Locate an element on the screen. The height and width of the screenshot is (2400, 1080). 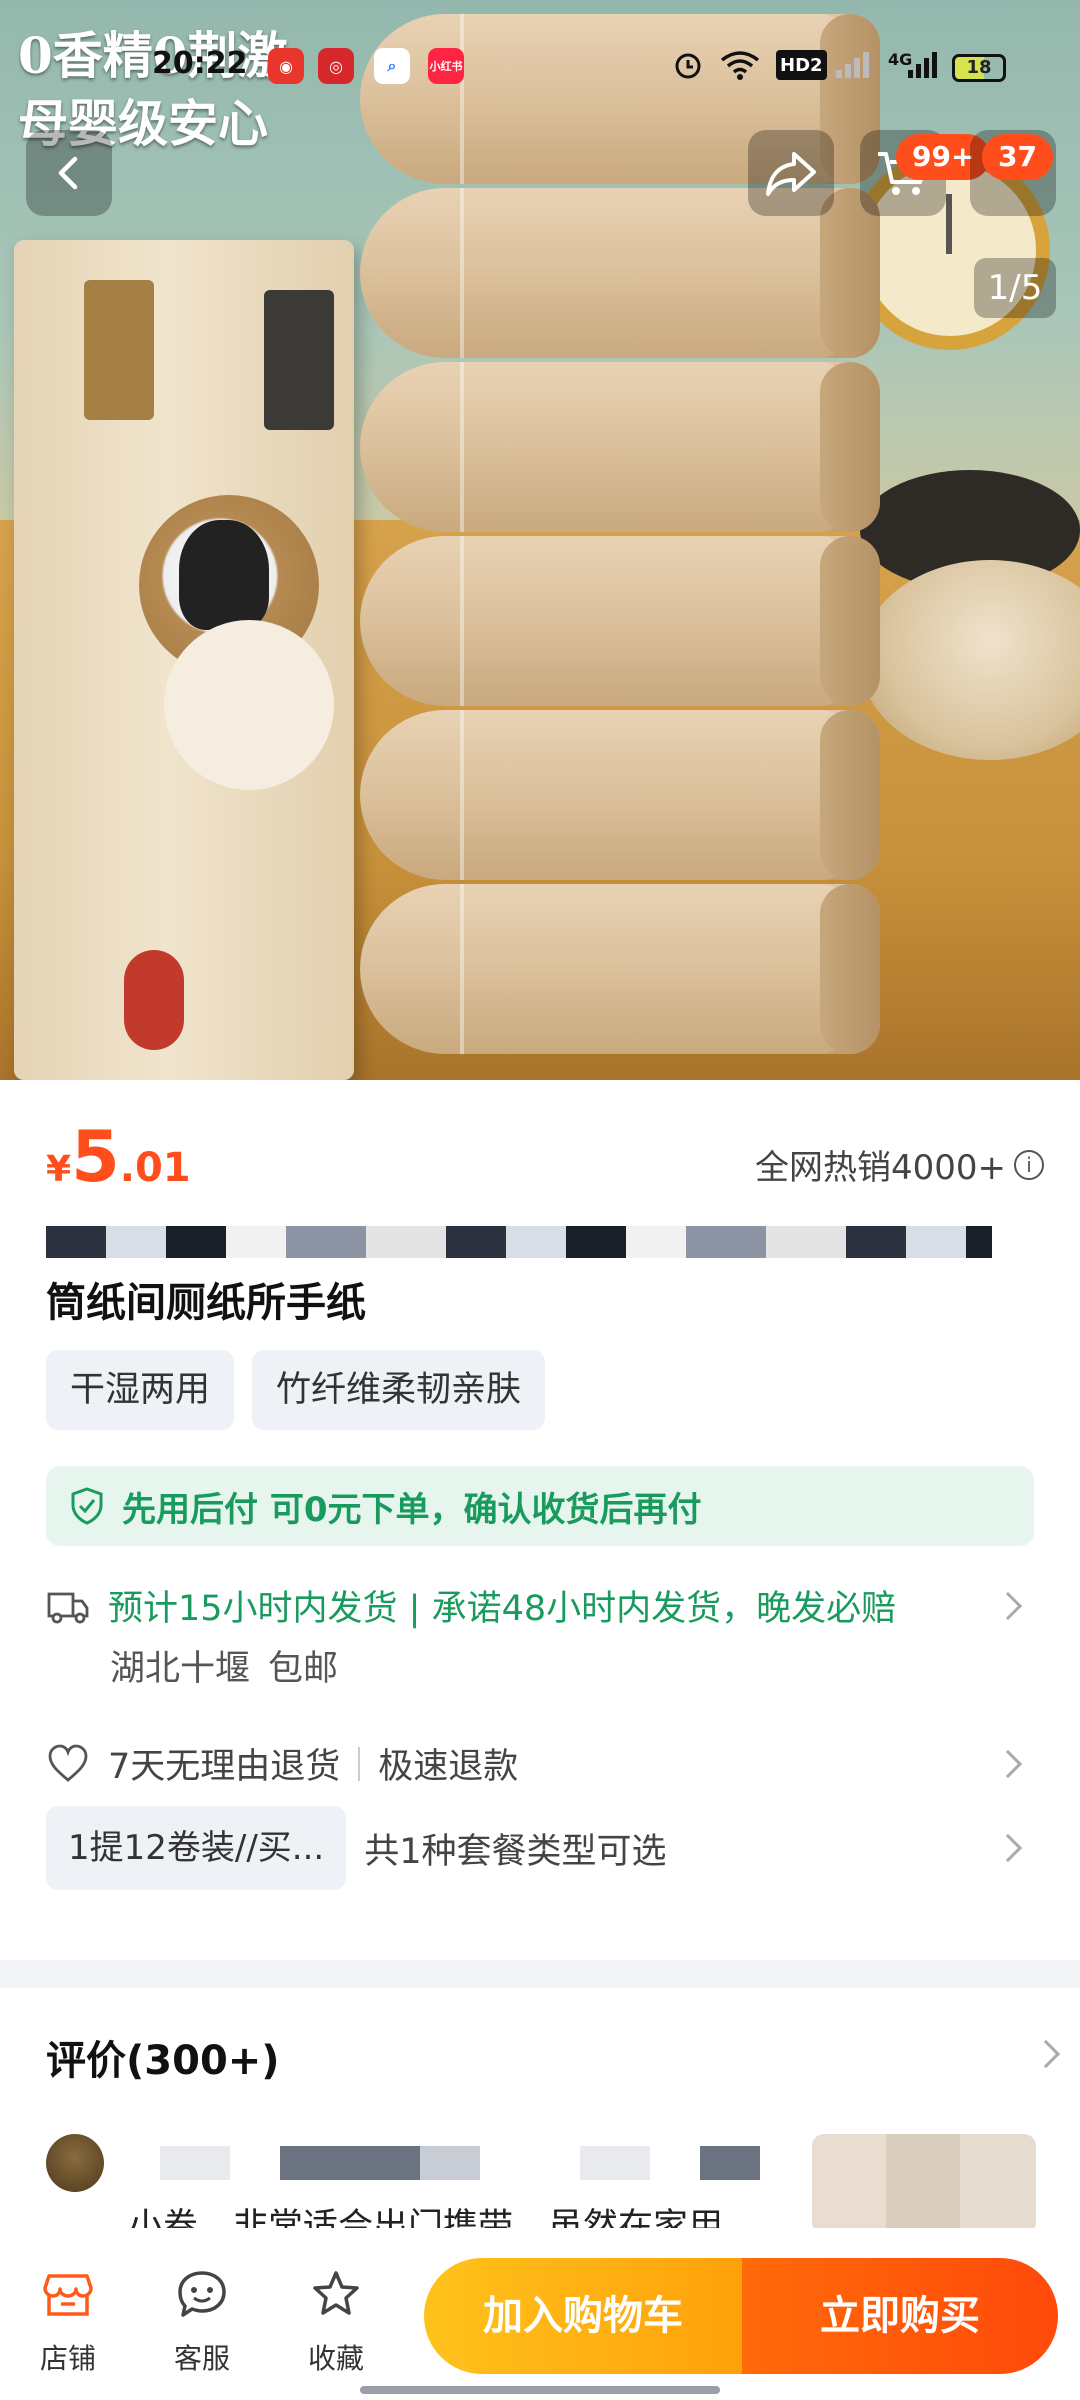
favorite-label: 收藏 is located at coordinates (335, 2358).